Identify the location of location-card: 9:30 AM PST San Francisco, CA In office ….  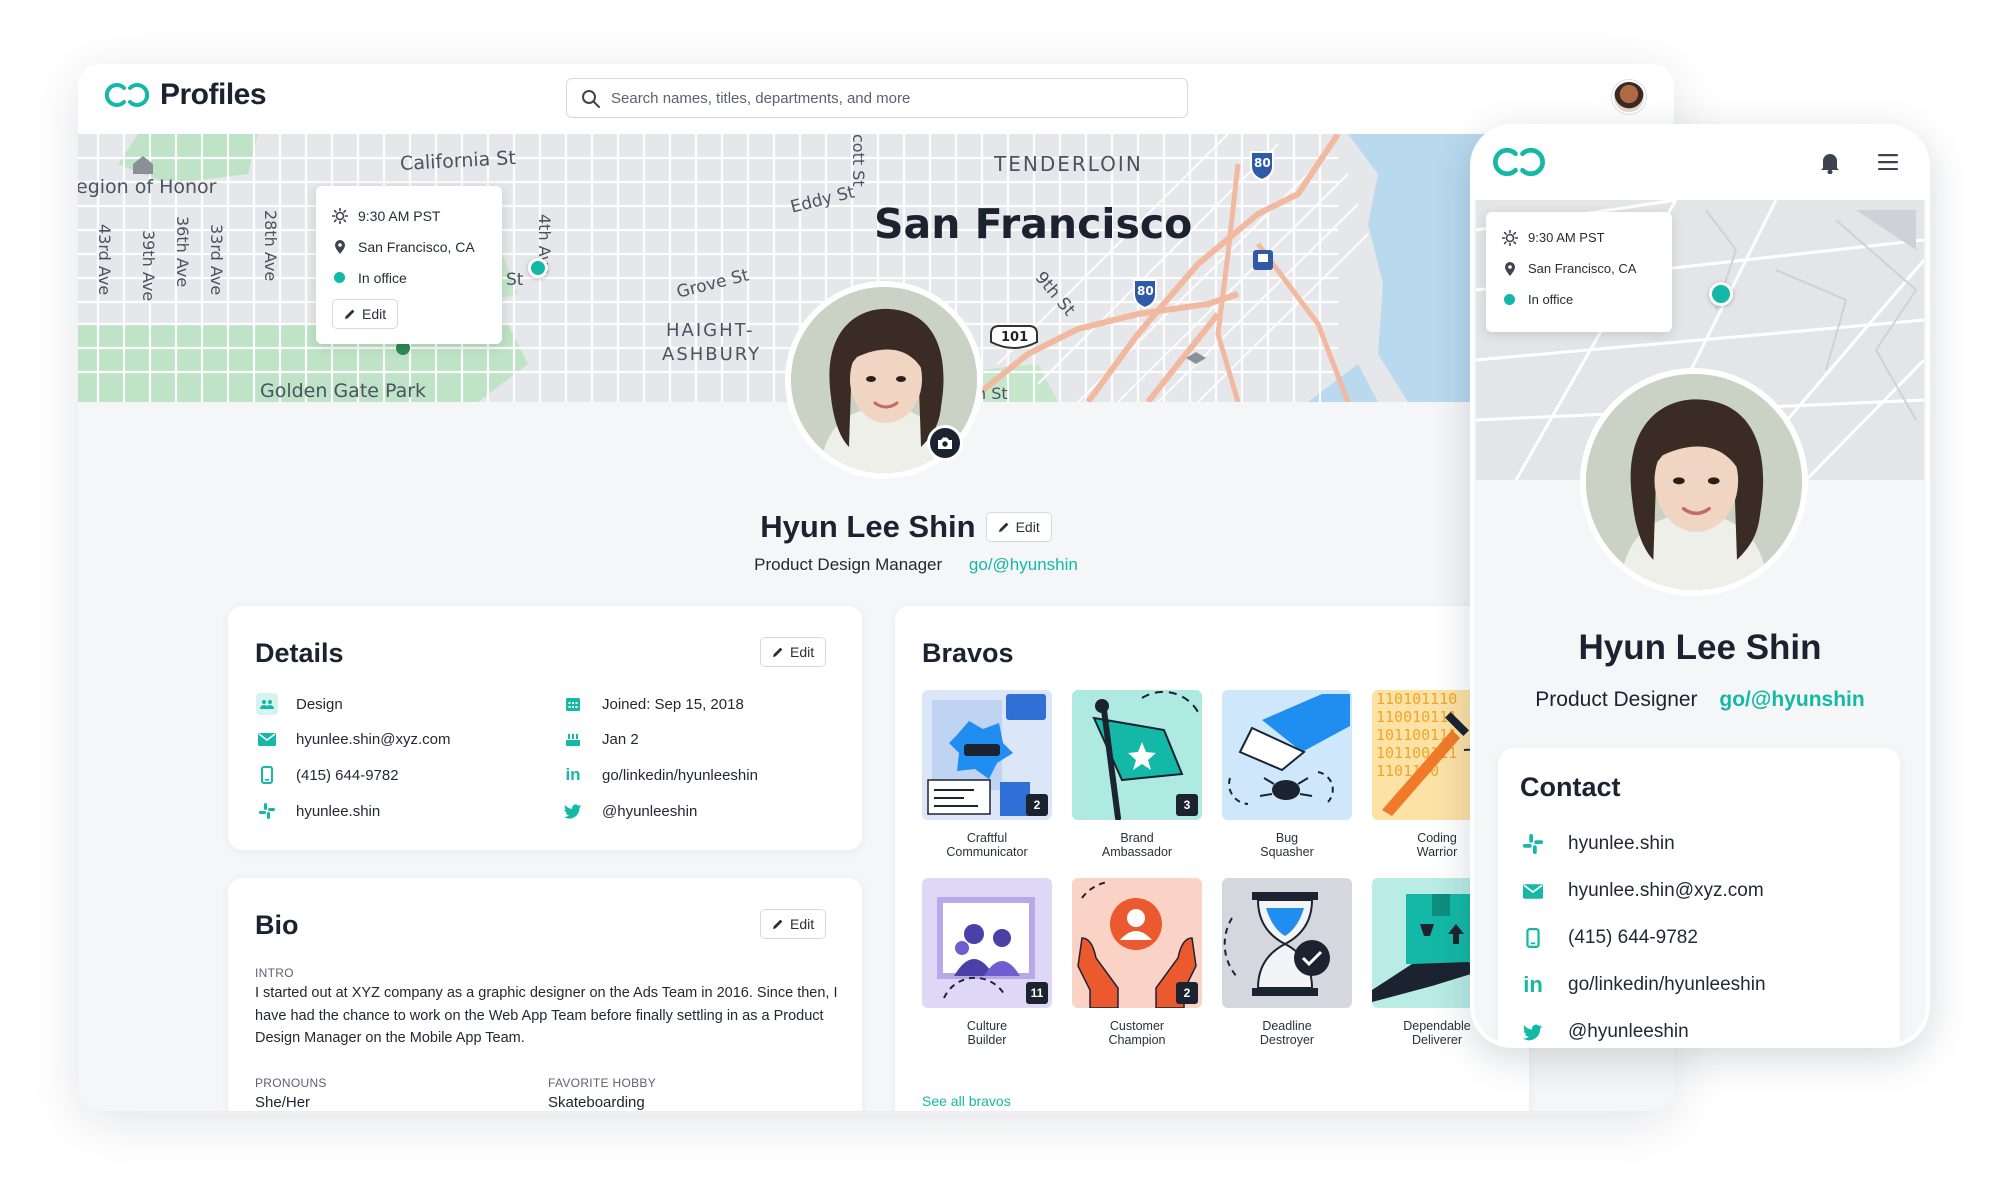
(409, 265).